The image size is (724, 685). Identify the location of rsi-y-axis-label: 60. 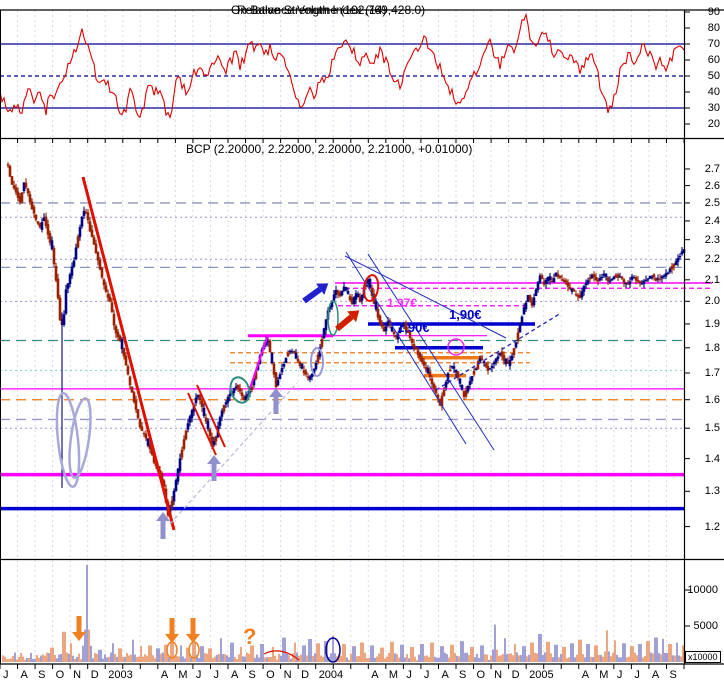
(713, 60).